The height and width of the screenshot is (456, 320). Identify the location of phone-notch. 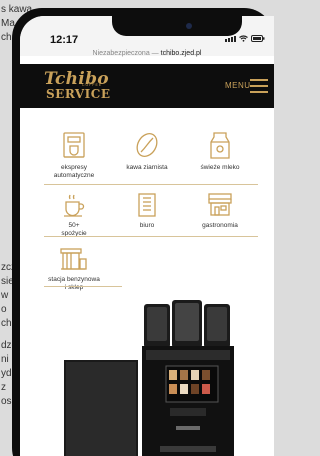
(177, 26).